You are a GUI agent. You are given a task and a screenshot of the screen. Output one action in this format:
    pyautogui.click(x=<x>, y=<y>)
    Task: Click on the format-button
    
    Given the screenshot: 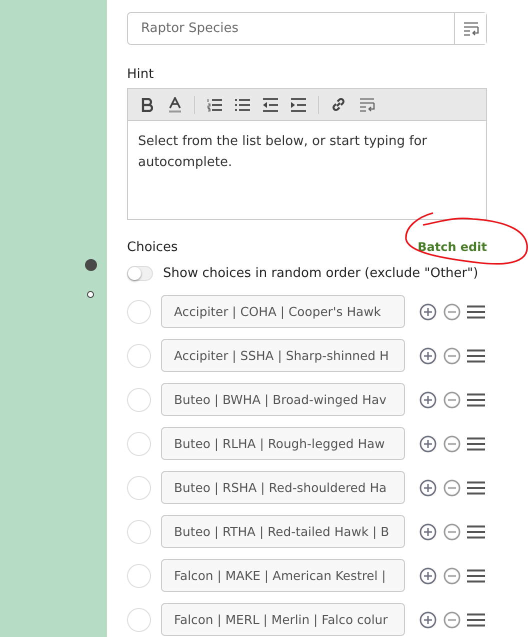 What is the action you would take?
    pyautogui.click(x=470, y=28)
    